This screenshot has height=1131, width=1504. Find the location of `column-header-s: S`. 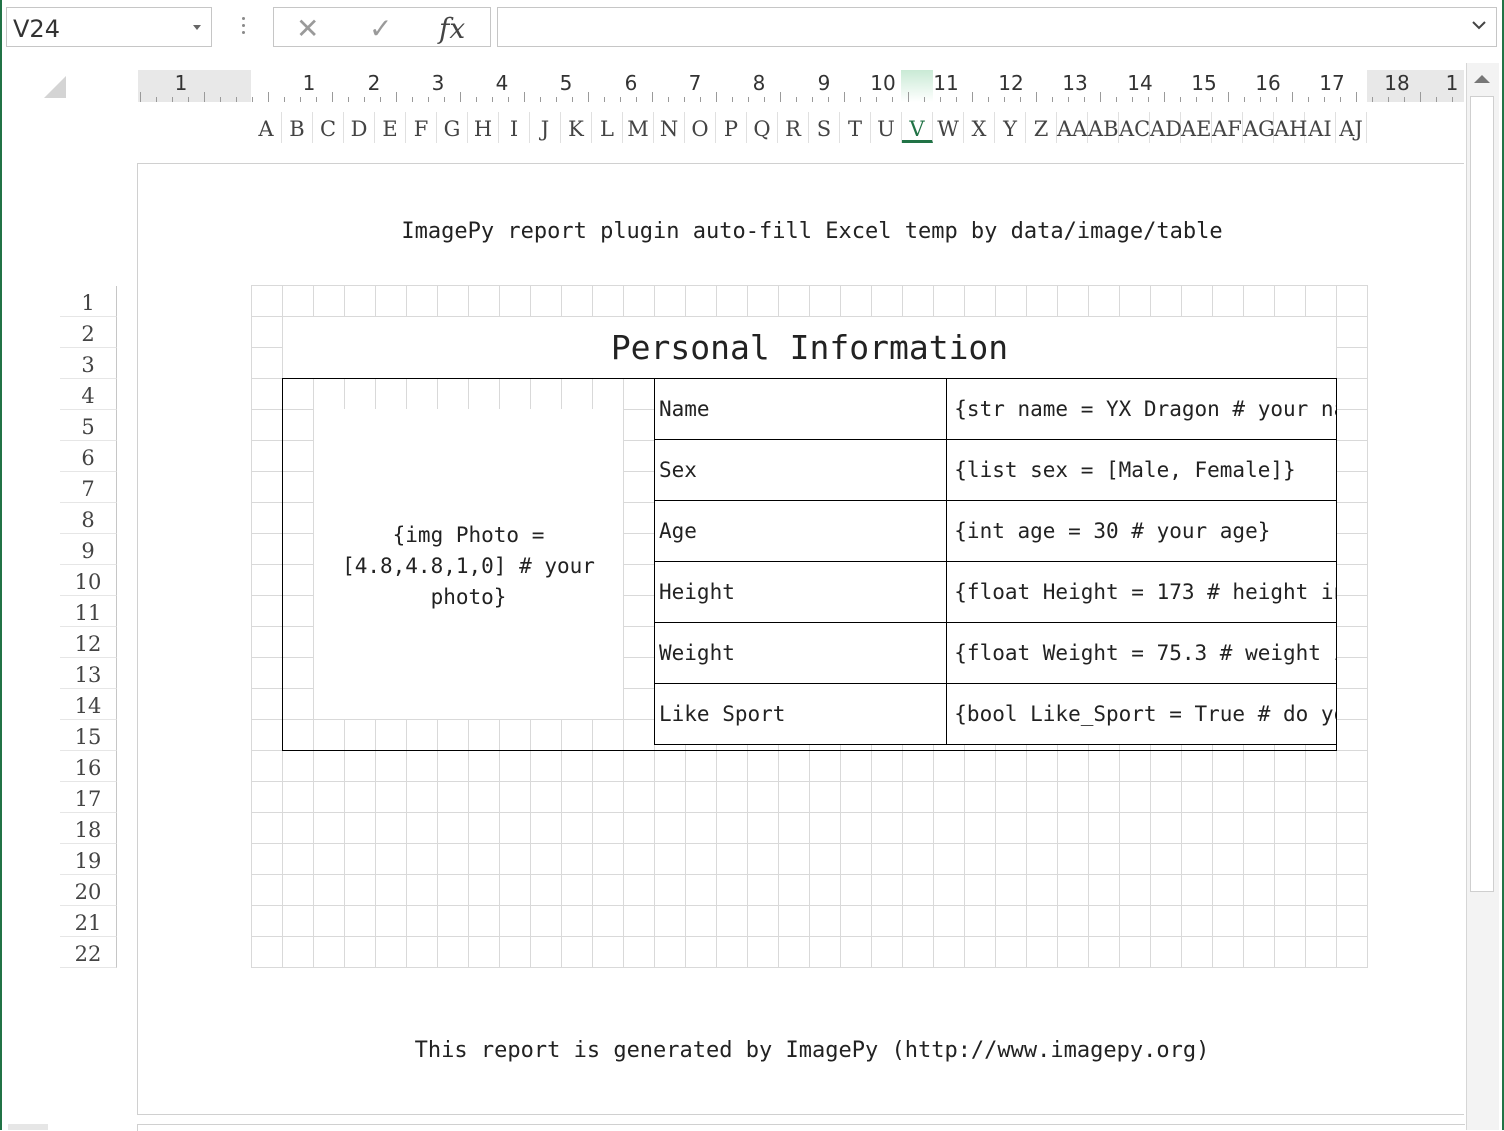

column-header-s: S is located at coordinates (824, 127).